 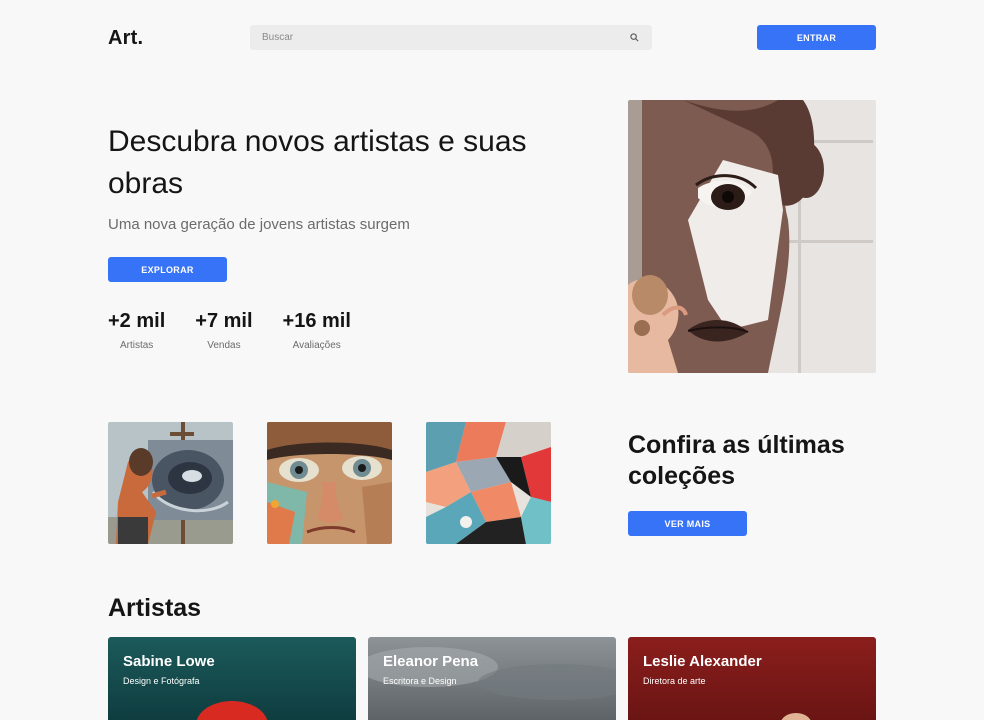 I want to click on artist-name: Eleanor Pena, so click(x=431, y=661).